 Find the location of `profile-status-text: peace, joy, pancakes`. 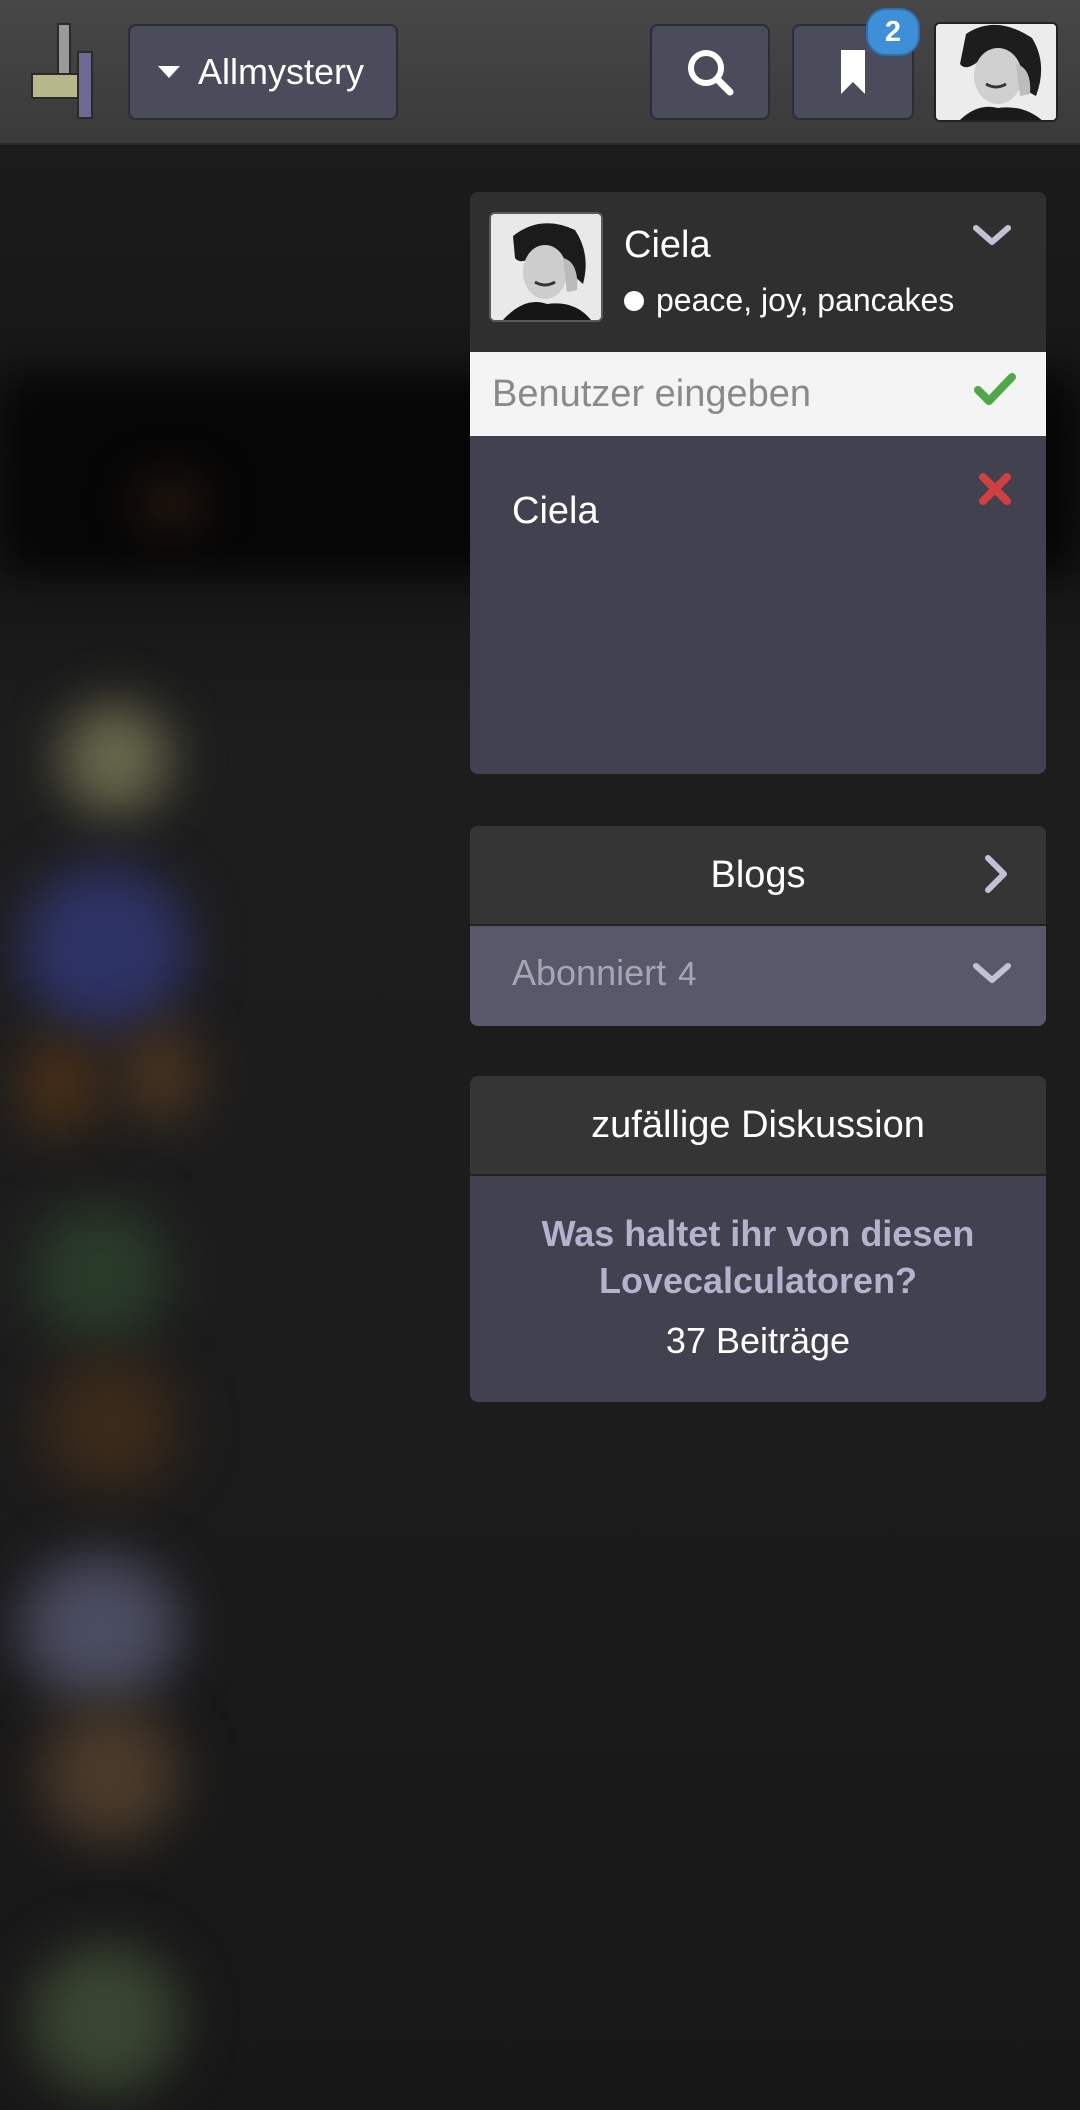

profile-status-text: peace, joy, pancakes is located at coordinates (805, 300).